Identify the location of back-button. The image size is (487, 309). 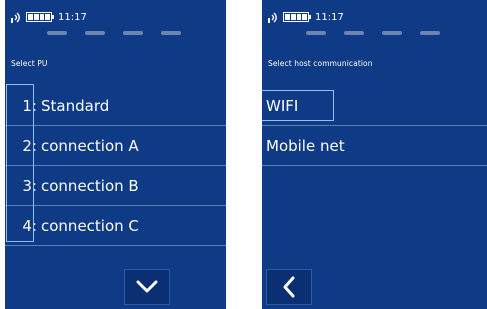
(289, 287).